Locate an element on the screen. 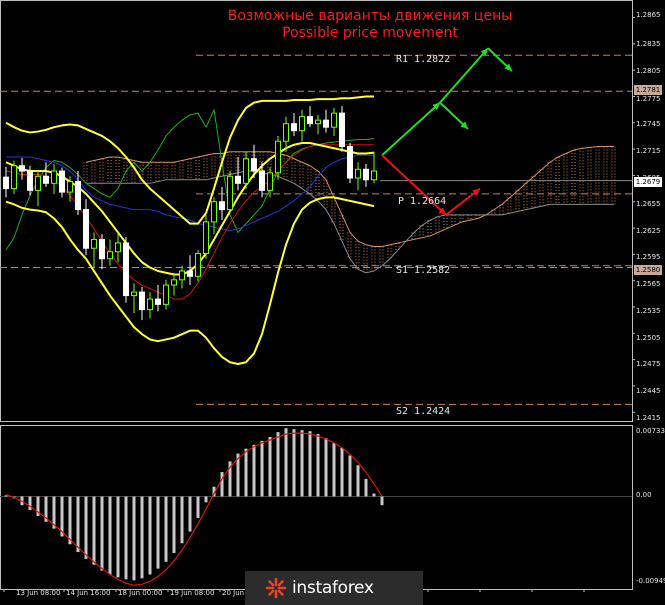  price-tick: 1.2535 is located at coordinates (648, 311).